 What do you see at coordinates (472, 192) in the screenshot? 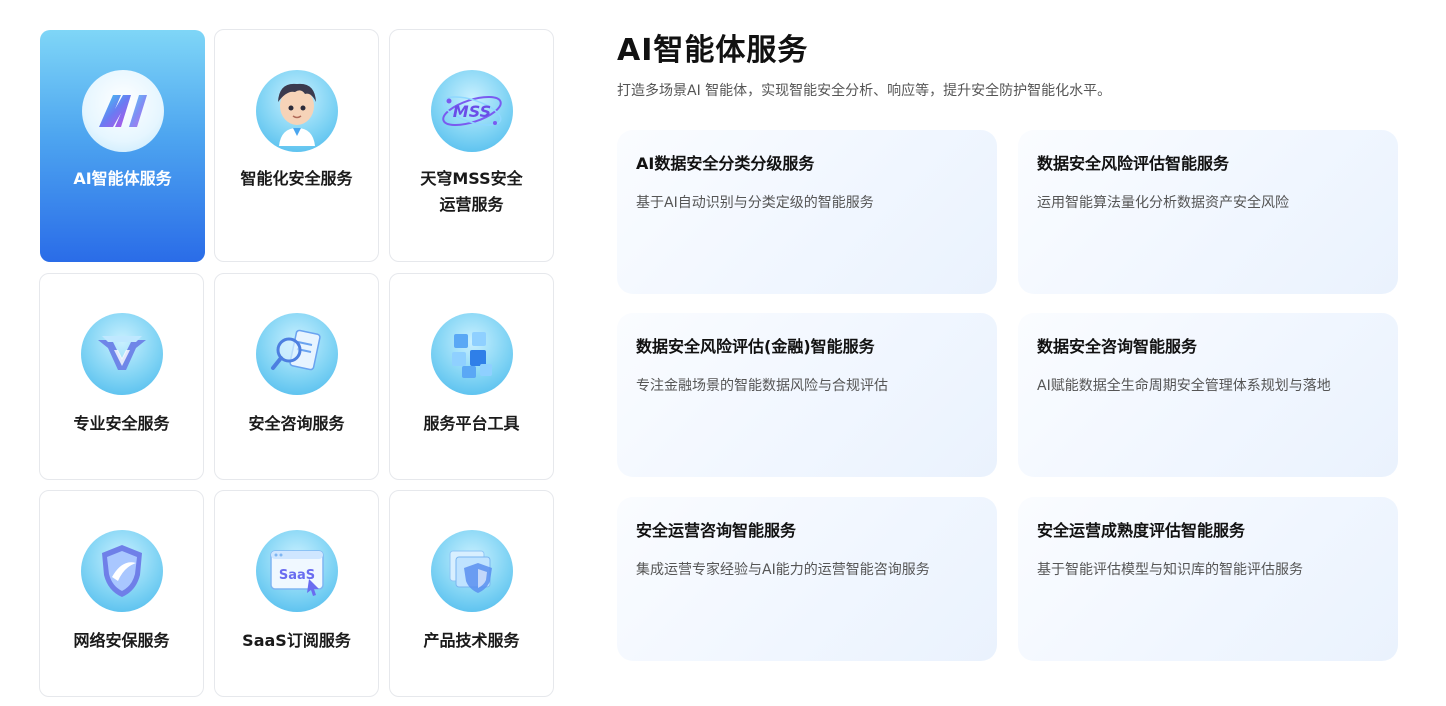
I see `tile-label: 天穹MSS安全 运营服务` at bounding box center [472, 192].